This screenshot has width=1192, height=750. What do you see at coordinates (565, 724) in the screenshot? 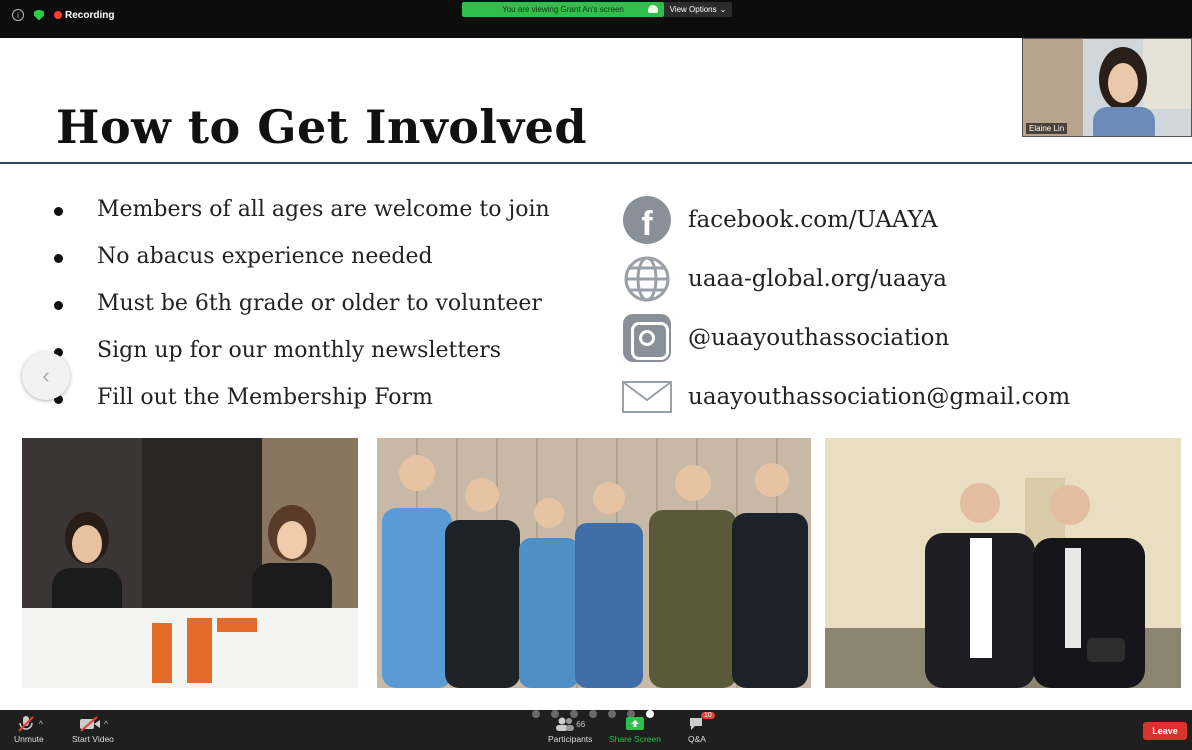
I see `participants-icon` at bounding box center [565, 724].